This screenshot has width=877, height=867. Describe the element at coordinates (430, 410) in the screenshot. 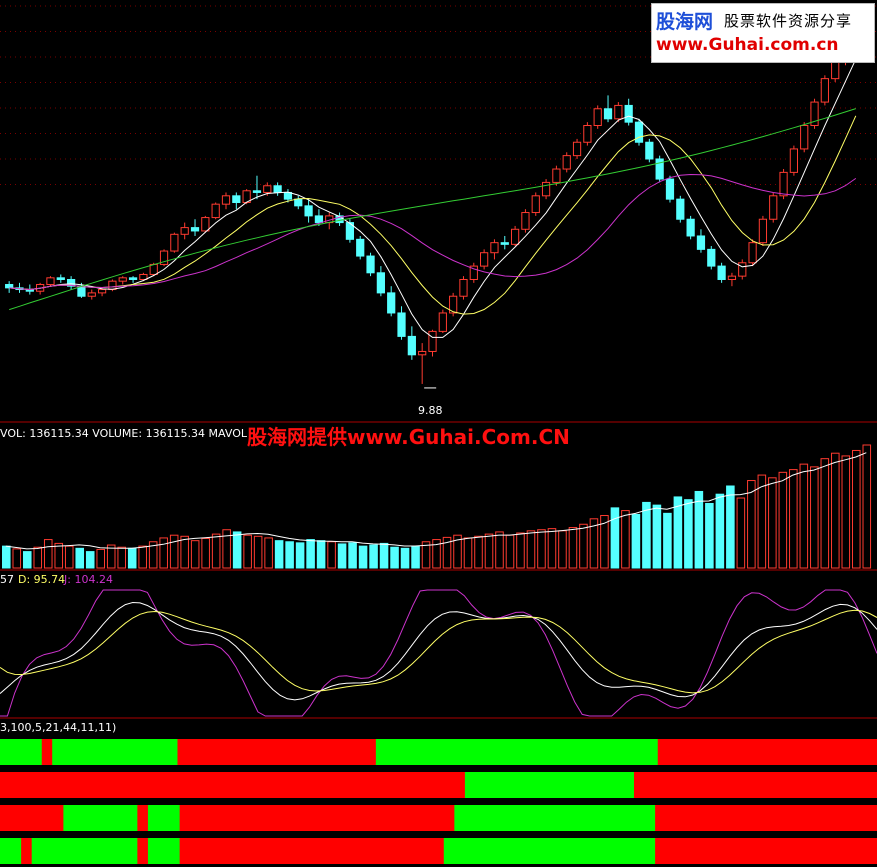

I see `low-price-label: 9.88` at that location.